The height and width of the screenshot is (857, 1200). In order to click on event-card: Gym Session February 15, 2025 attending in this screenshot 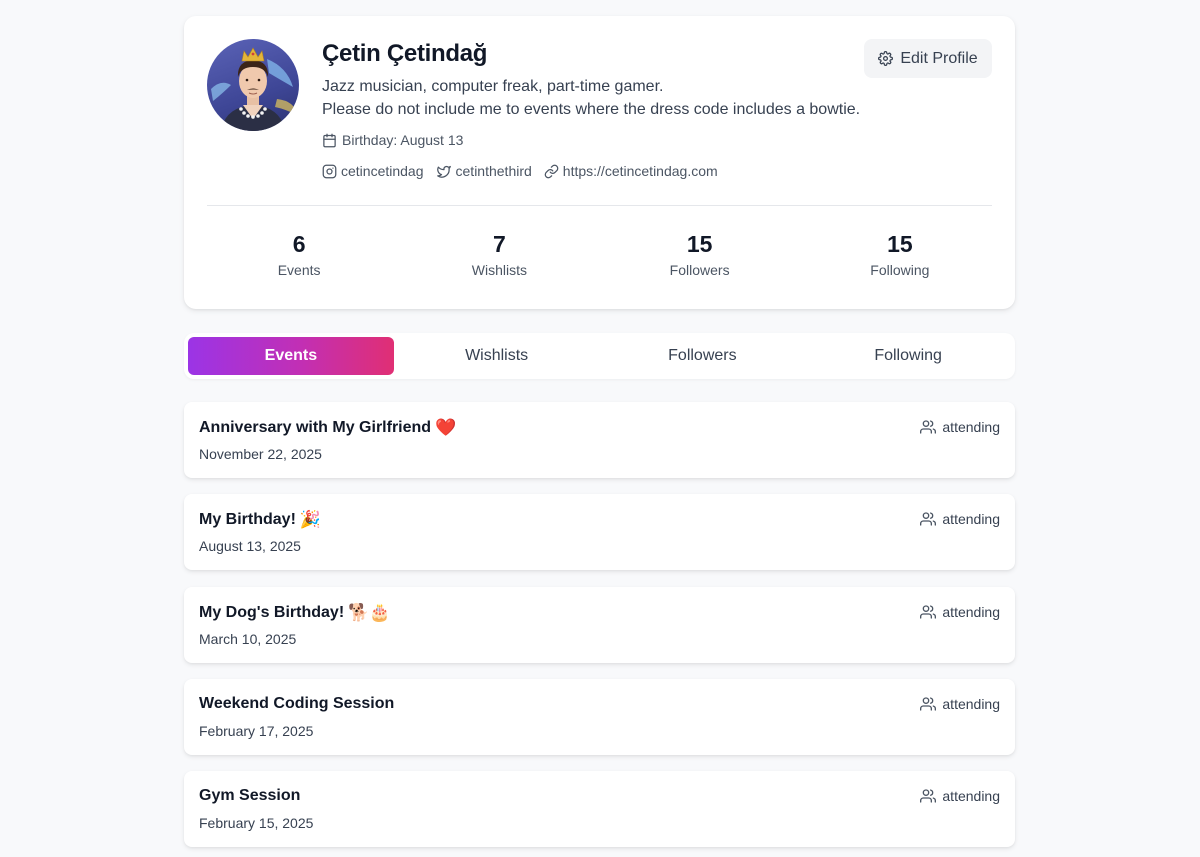, I will do `click(599, 809)`.